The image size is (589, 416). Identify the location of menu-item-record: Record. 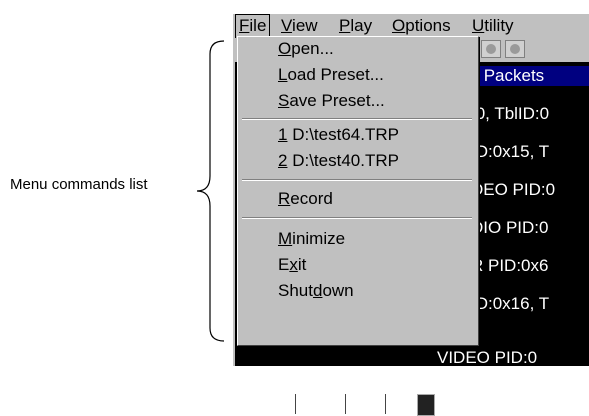
(305, 199).